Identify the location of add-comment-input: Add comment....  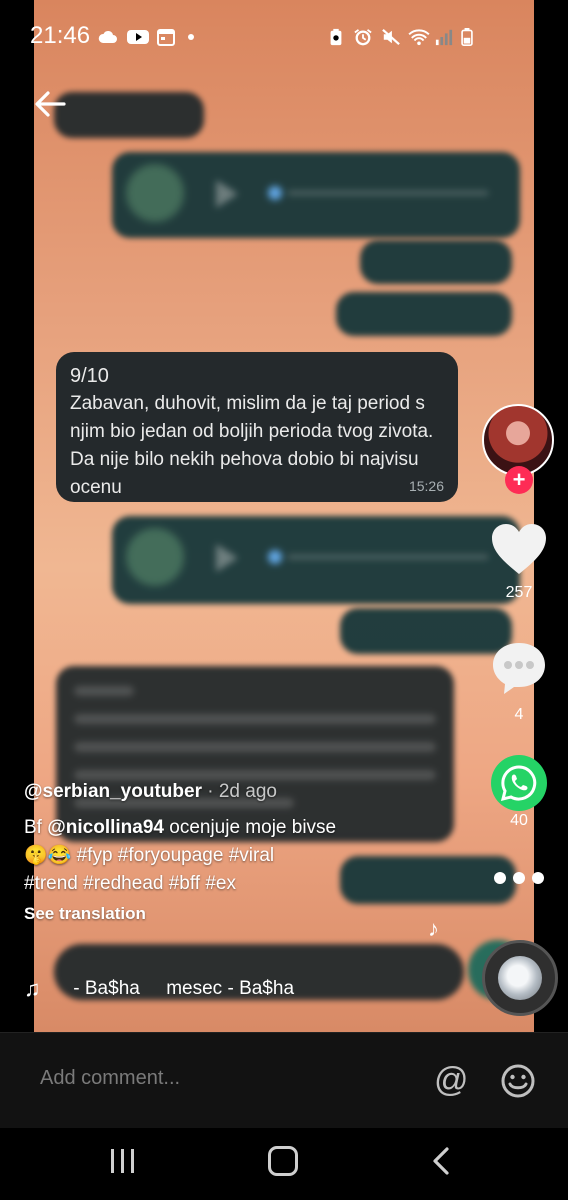
(110, 1078).